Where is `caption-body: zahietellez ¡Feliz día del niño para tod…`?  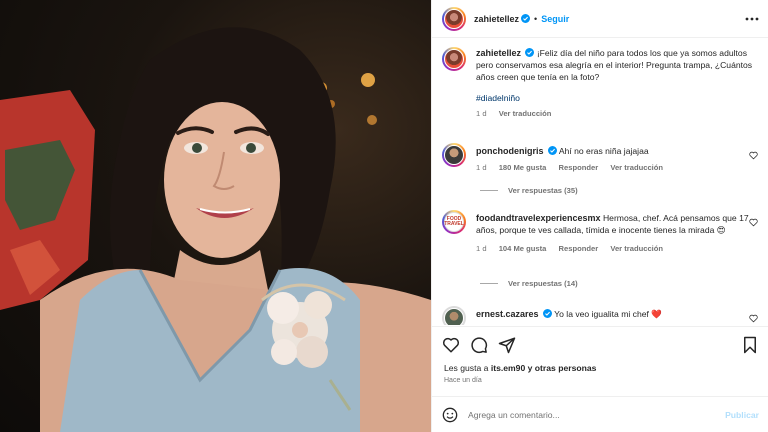
caption-body: zahietellez ¡Feliz día del niño para tod… is located at coordinates (616, 82).